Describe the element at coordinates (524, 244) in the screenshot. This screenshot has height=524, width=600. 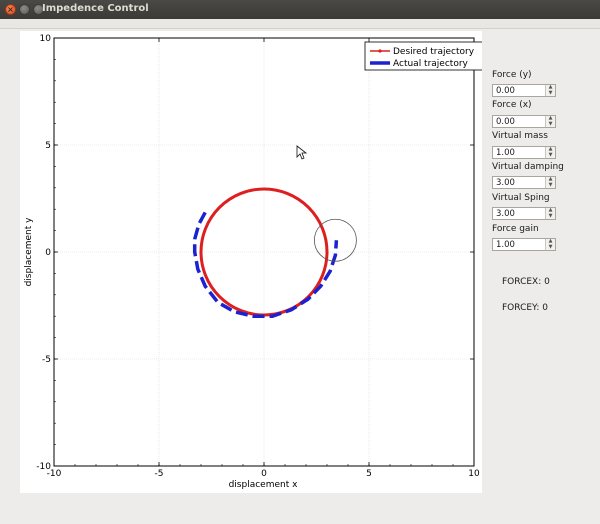
I see `force-gain-spinbox: 1.00 ▲ ▼` at that location.